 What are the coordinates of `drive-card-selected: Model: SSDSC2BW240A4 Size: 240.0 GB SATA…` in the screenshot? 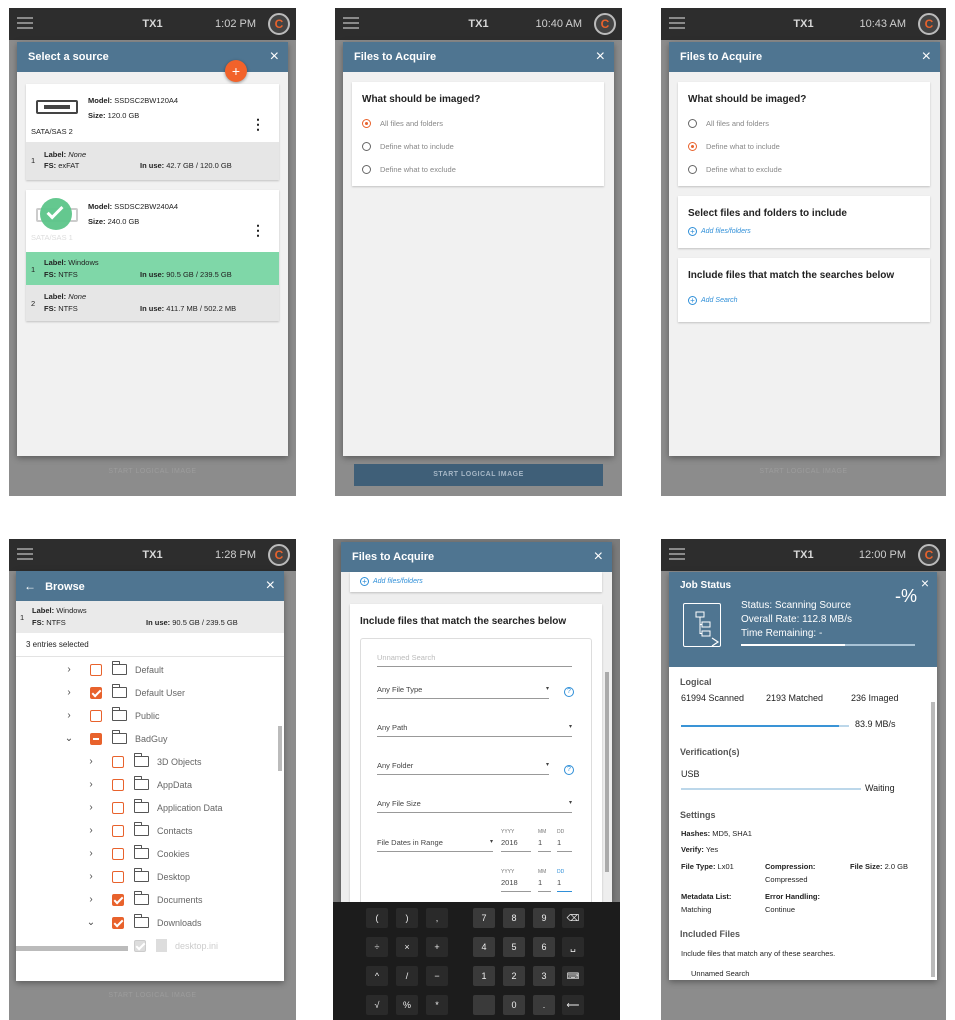 It's located at (152, 255).